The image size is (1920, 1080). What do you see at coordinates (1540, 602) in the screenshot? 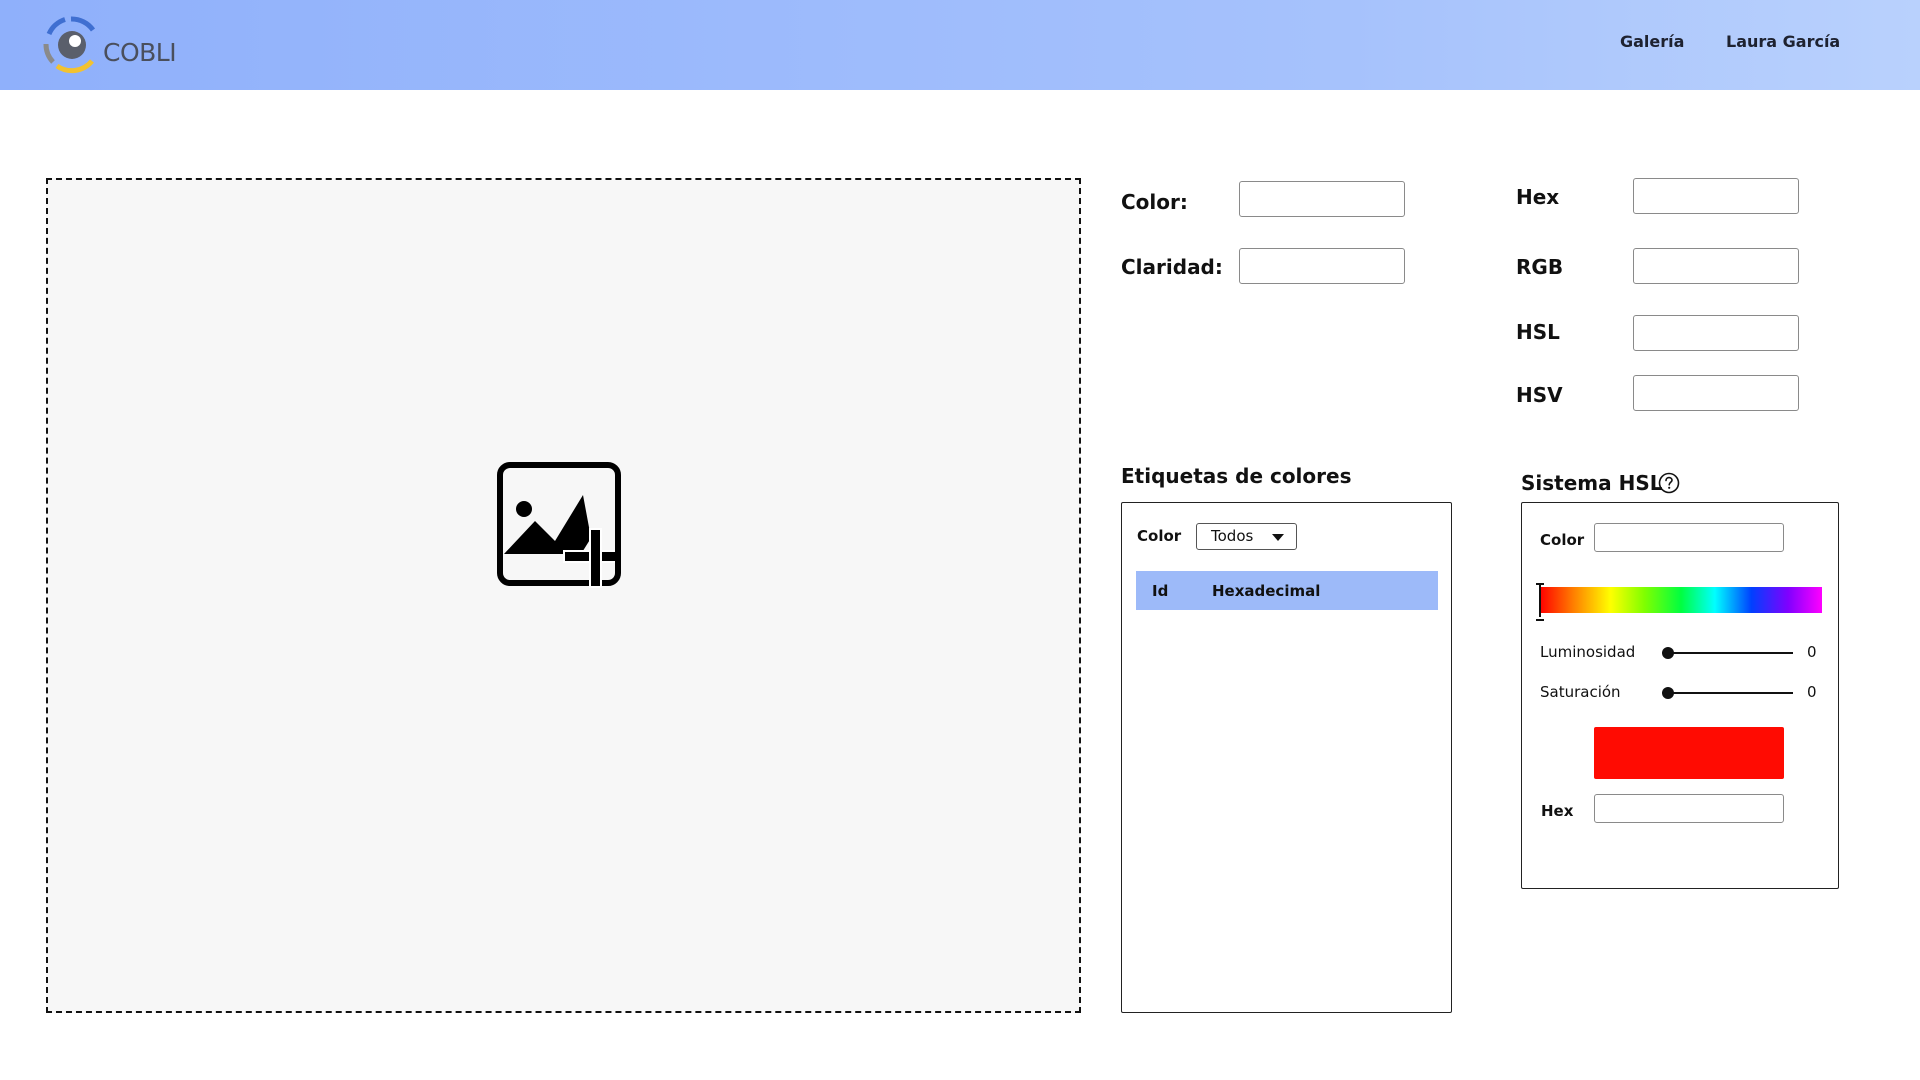
I see `hue-slider-handle` at bounding box center [1540, 602].